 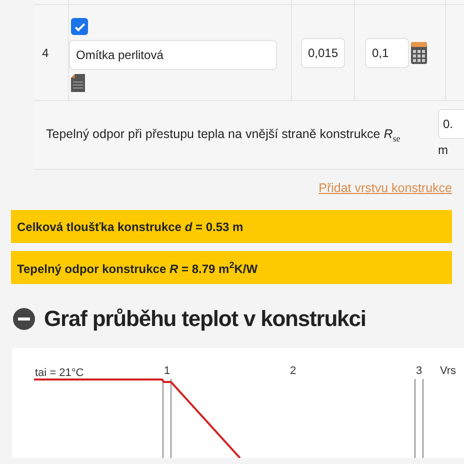 I want to click on section-title: Graf průběhu teplot v konstrukci, so click(x=205, y=319).